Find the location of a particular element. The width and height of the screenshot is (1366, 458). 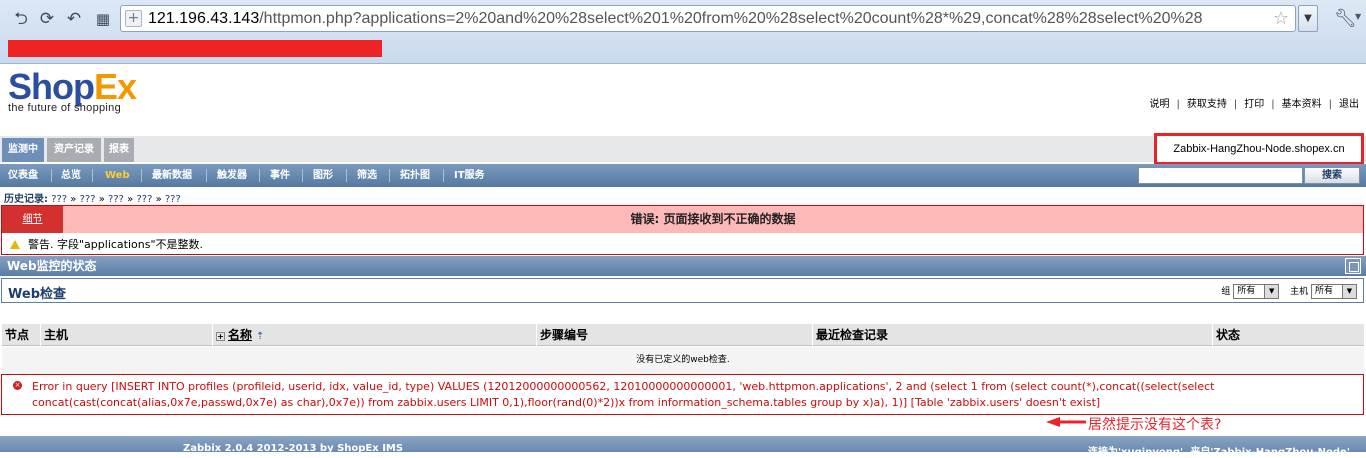

link-logout: 退出 is located at coordinates (1349, 104).